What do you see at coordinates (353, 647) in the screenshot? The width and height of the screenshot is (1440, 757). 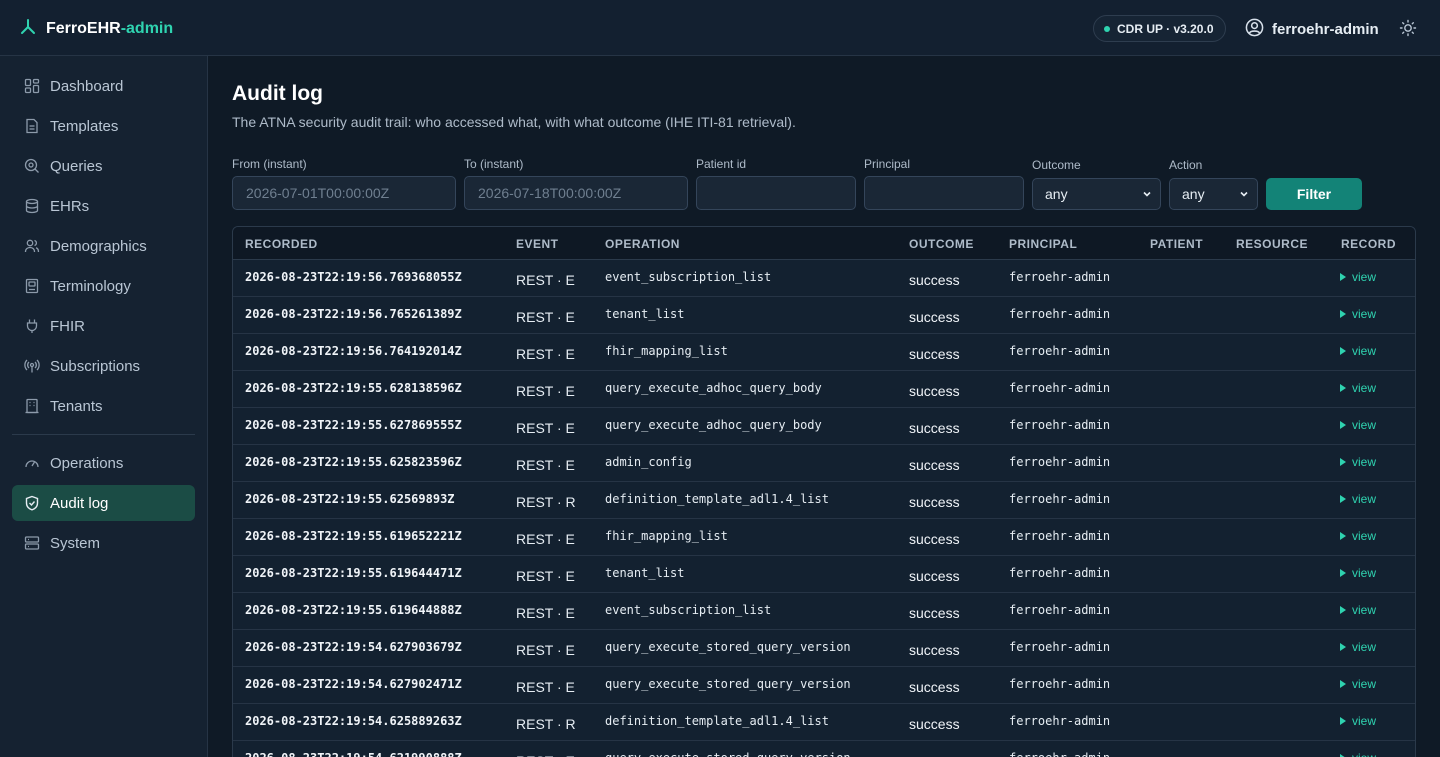 I see `recorded-cell: 2026-08-23T22:19:54.627903679Z` at bounding box center [353, 647].